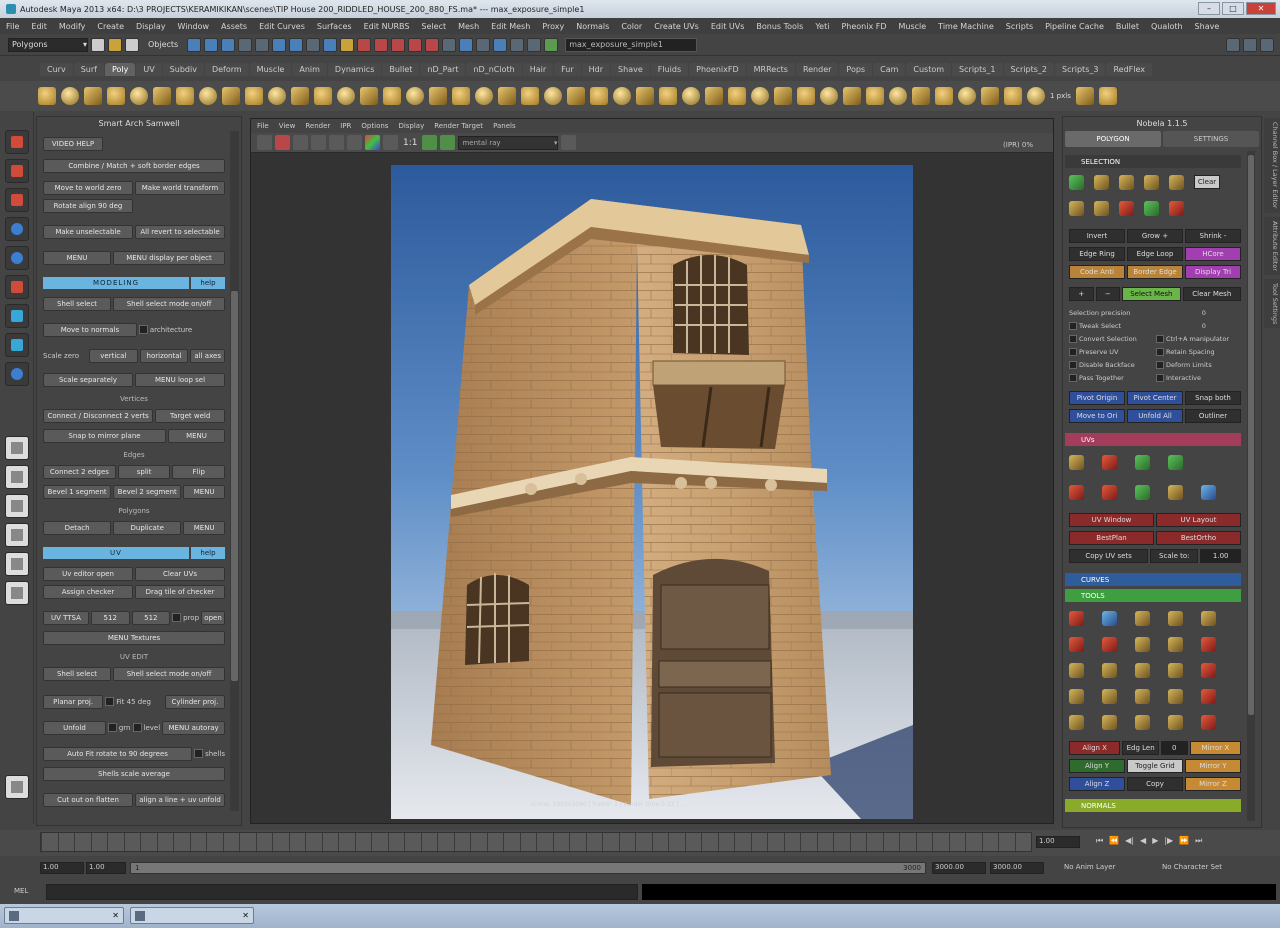 The image size is (1280, 928). I want to click on mask-deformers-icon, so click(313, 44).